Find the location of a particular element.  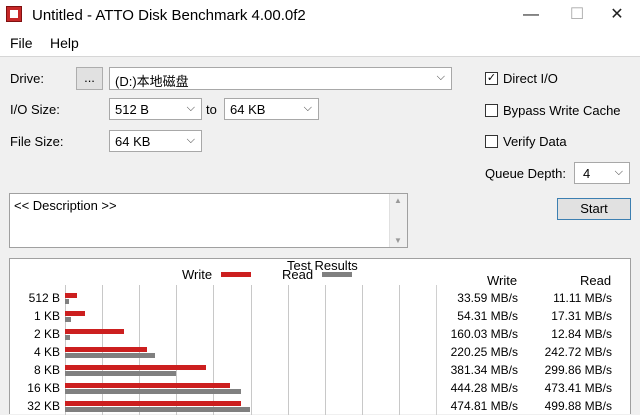

write-speed-value: 381.34 MB/s is located at coordinates (484, 370).